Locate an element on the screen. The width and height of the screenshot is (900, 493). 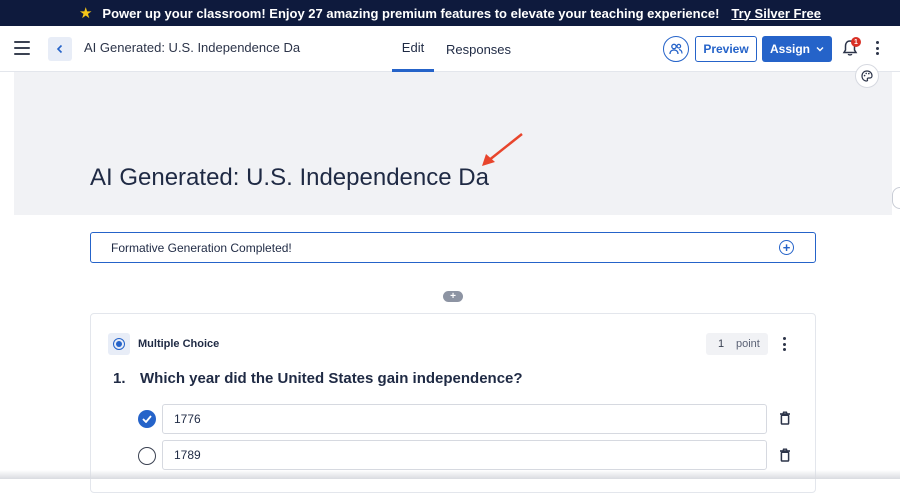
points-field: 1 point is located at coordinates (737, 344).